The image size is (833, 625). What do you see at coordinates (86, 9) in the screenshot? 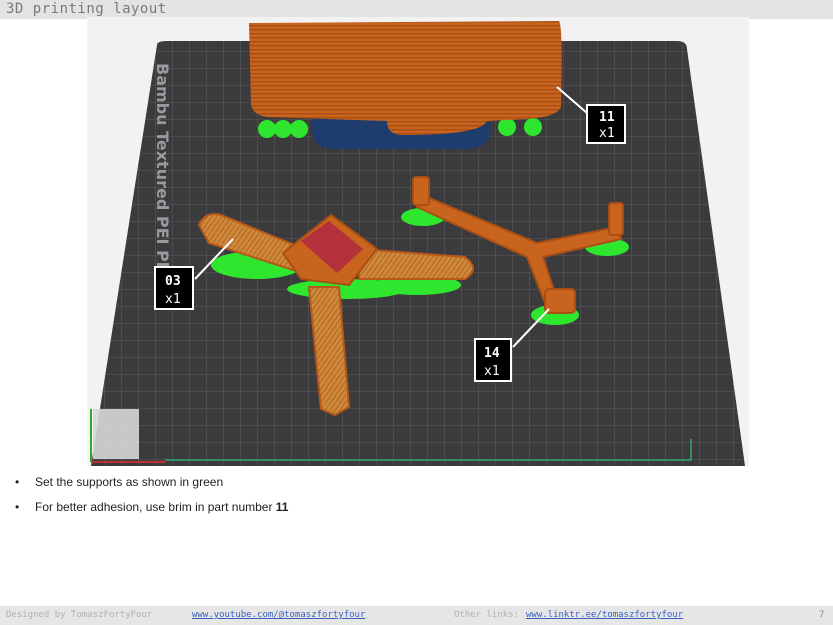
I see `page-title: 3D printing layout` at bounding box center [86, 9].